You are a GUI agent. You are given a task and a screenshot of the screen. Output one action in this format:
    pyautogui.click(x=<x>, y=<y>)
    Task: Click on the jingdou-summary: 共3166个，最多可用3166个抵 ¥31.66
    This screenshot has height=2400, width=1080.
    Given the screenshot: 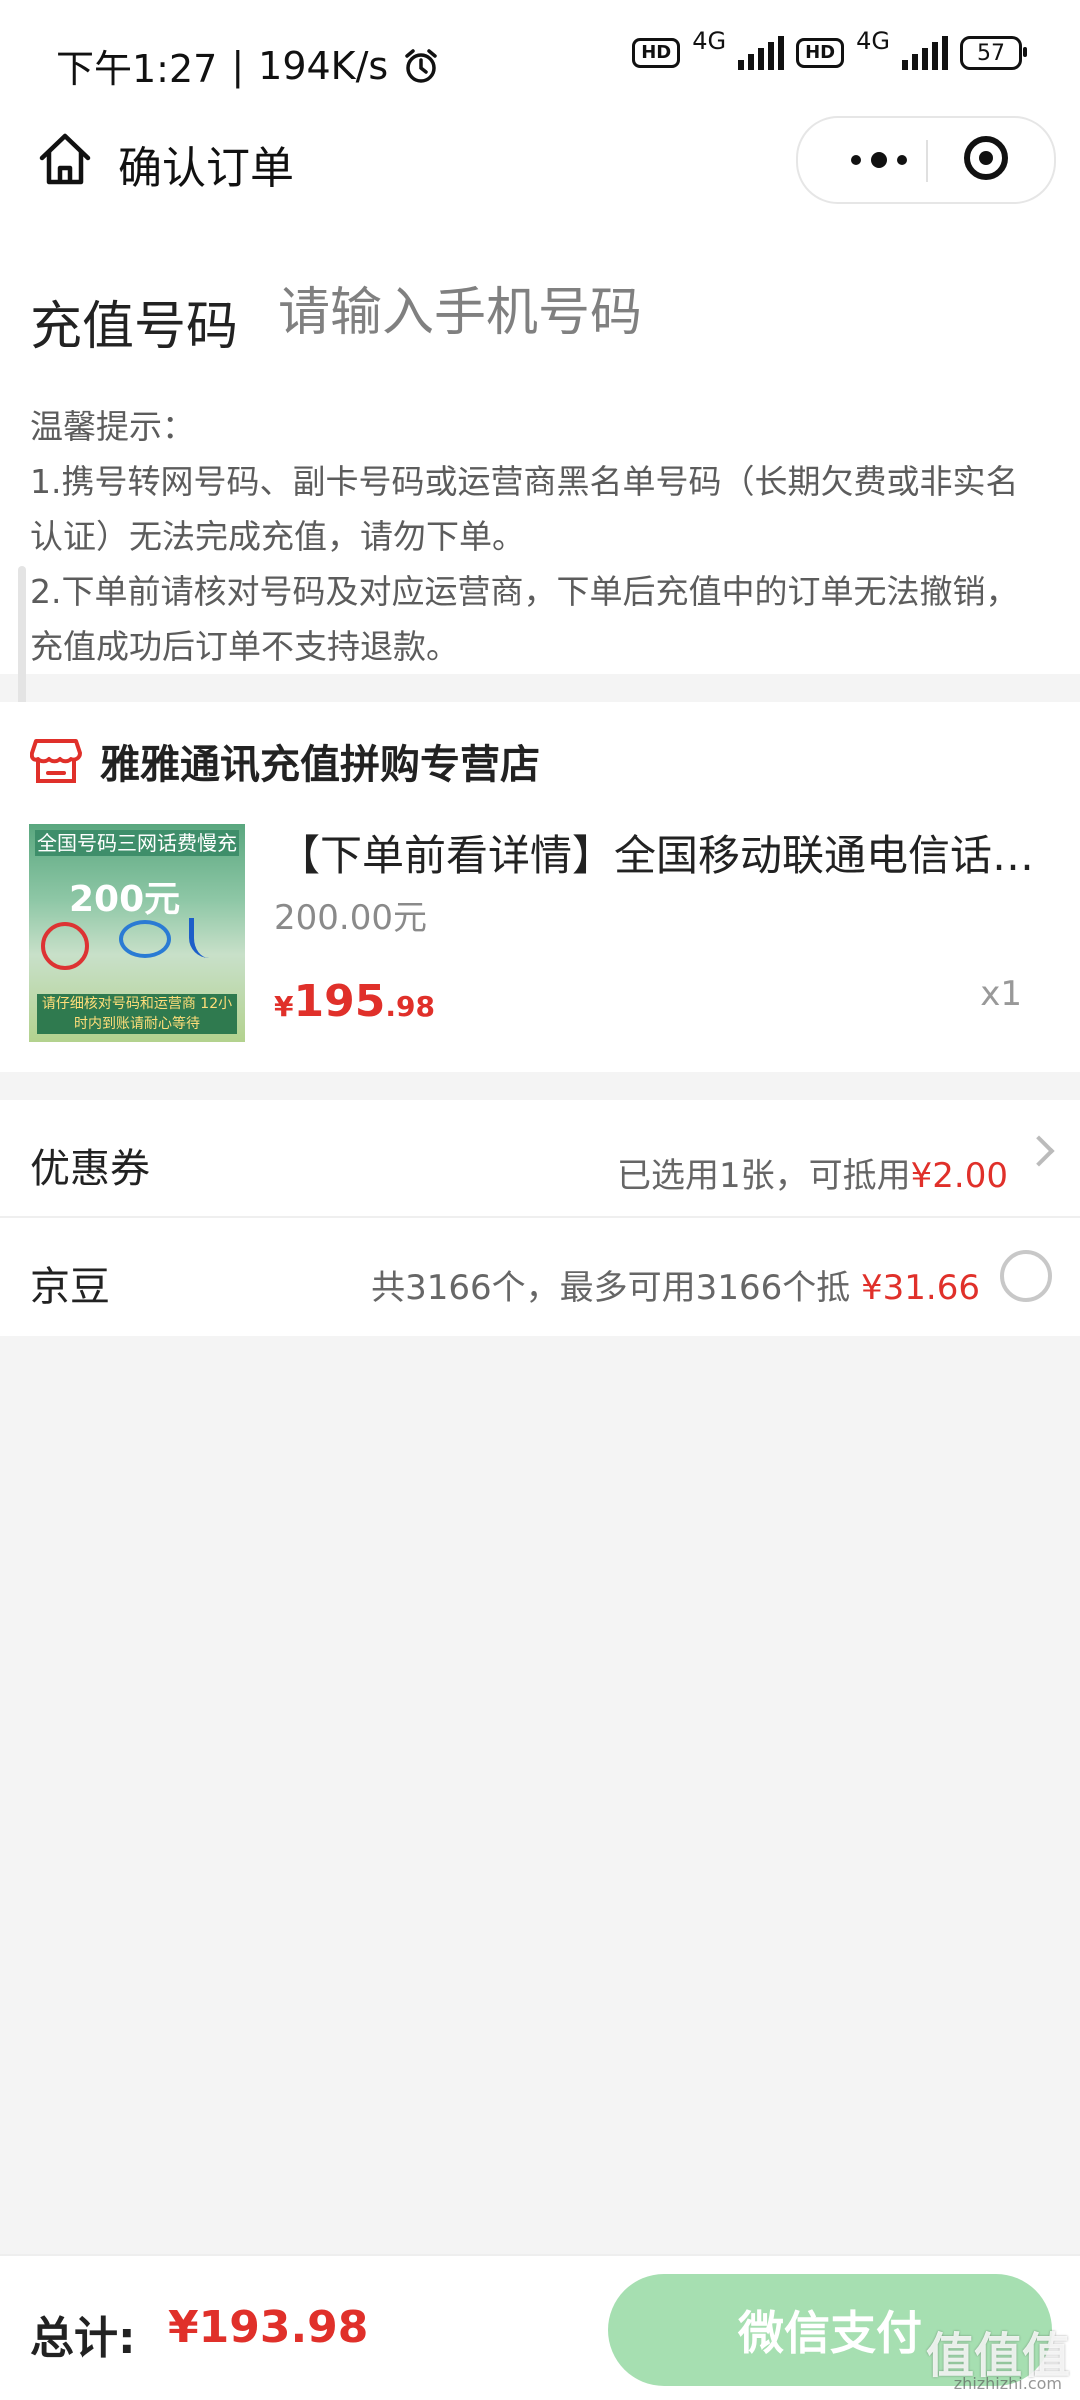 What is the action you would take?
    pyautogui.click(x=675, y=1284)
    